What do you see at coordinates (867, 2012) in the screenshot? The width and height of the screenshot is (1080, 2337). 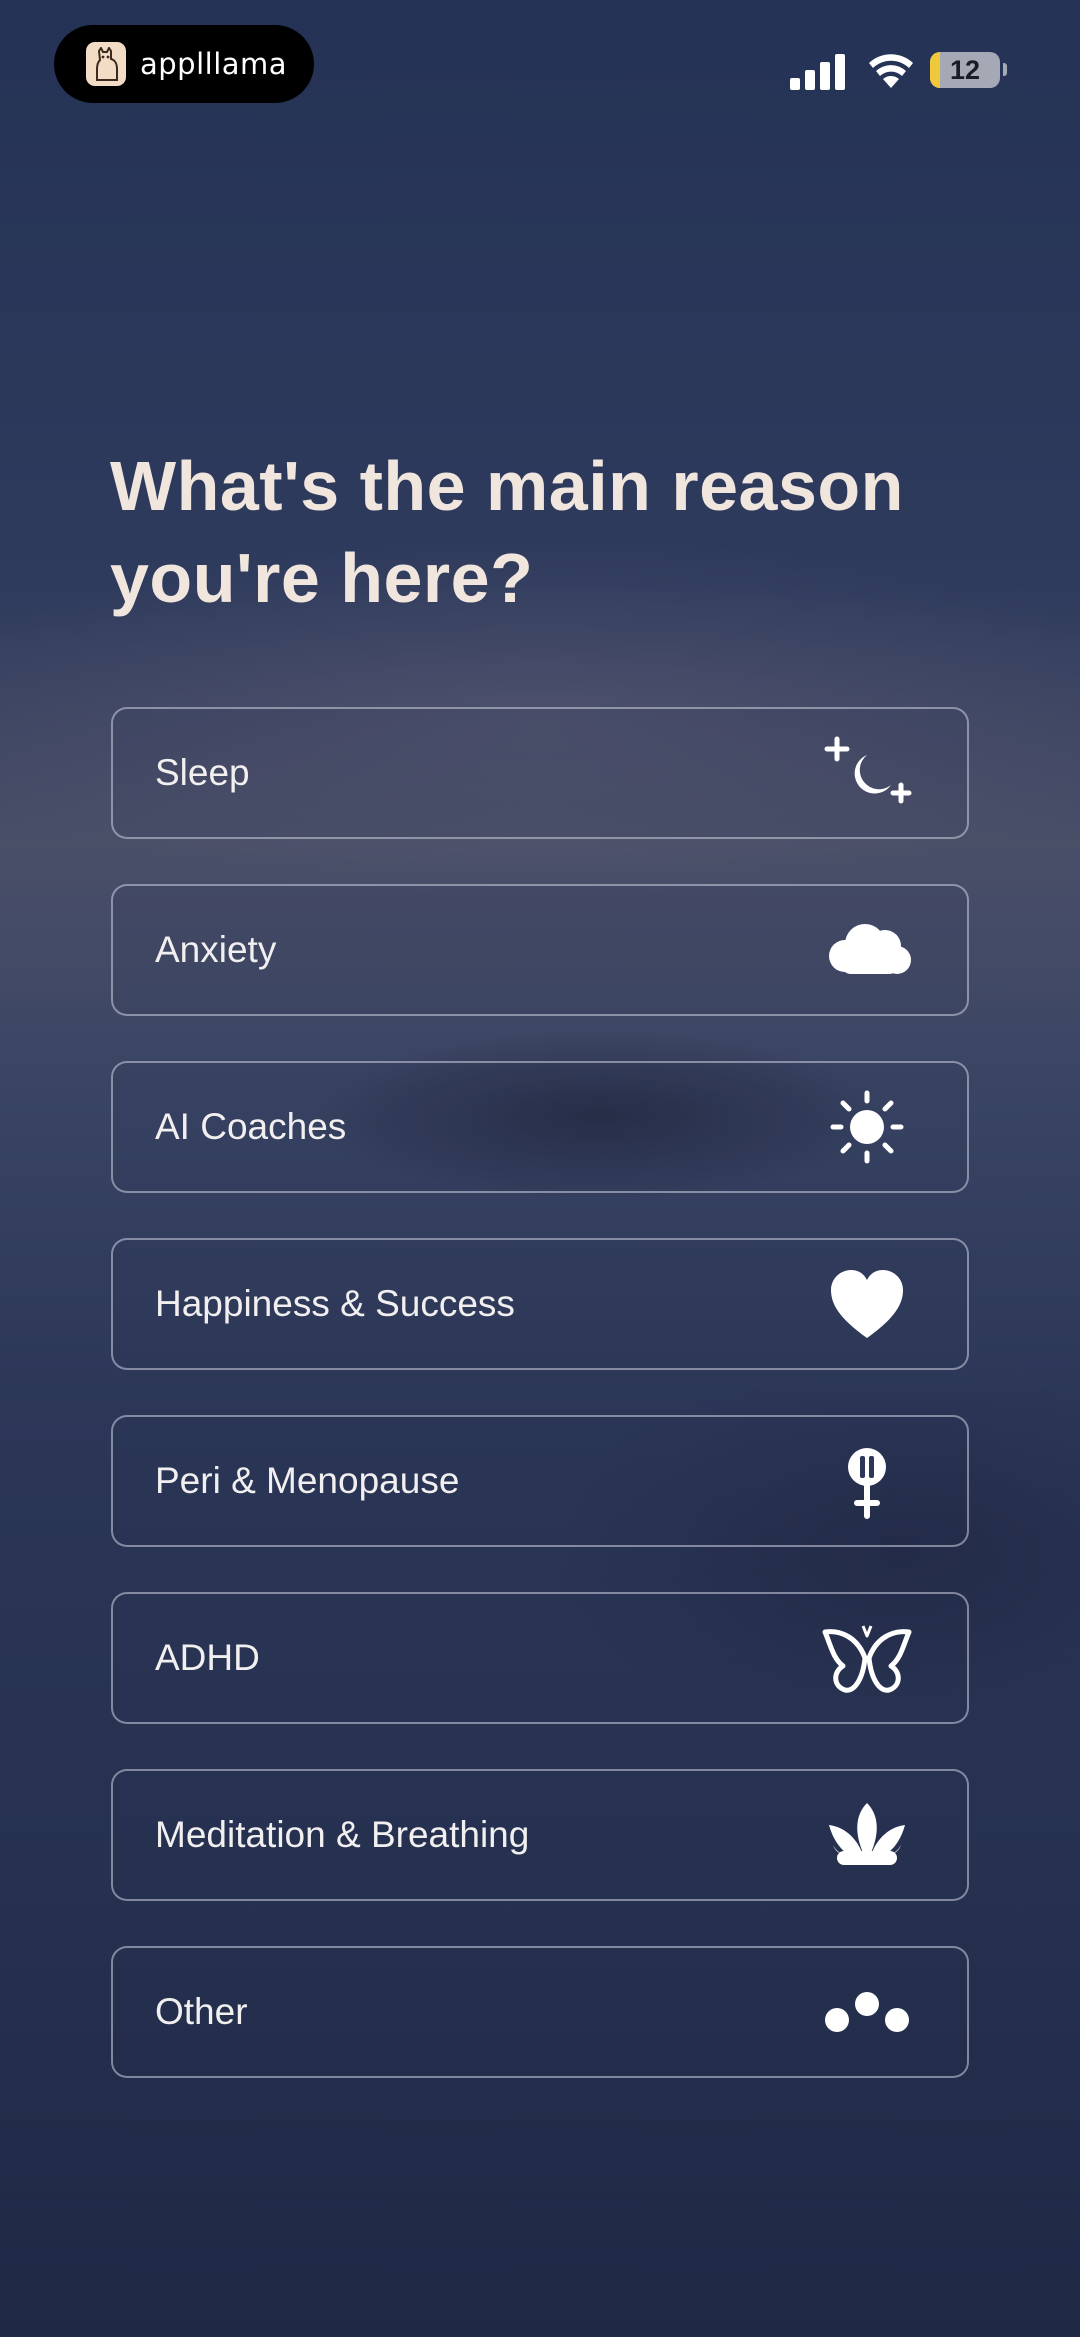 I see `dots-icon` at bounding box center [867, 2012].